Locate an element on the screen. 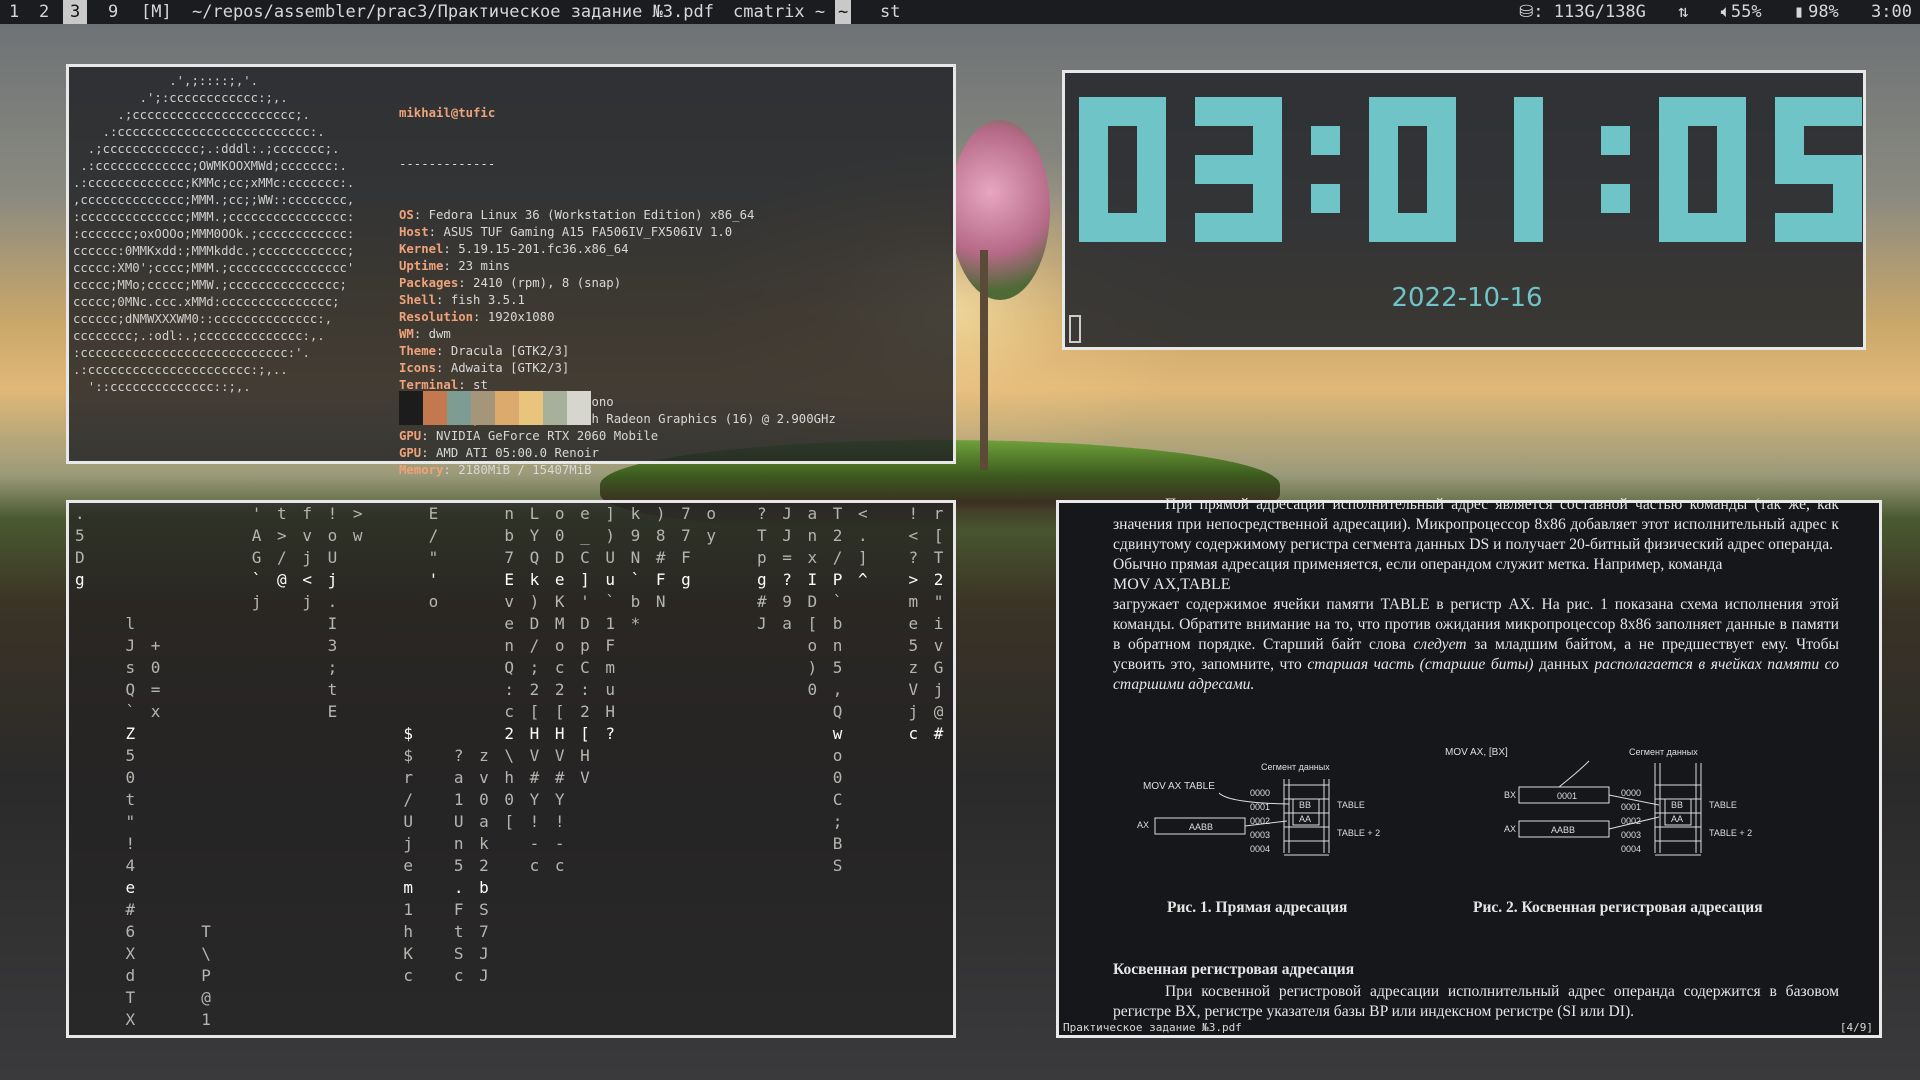 The height and width of the screenshot is (1080, 1920). svg-text: BB is located at coordinates (1677, 805).